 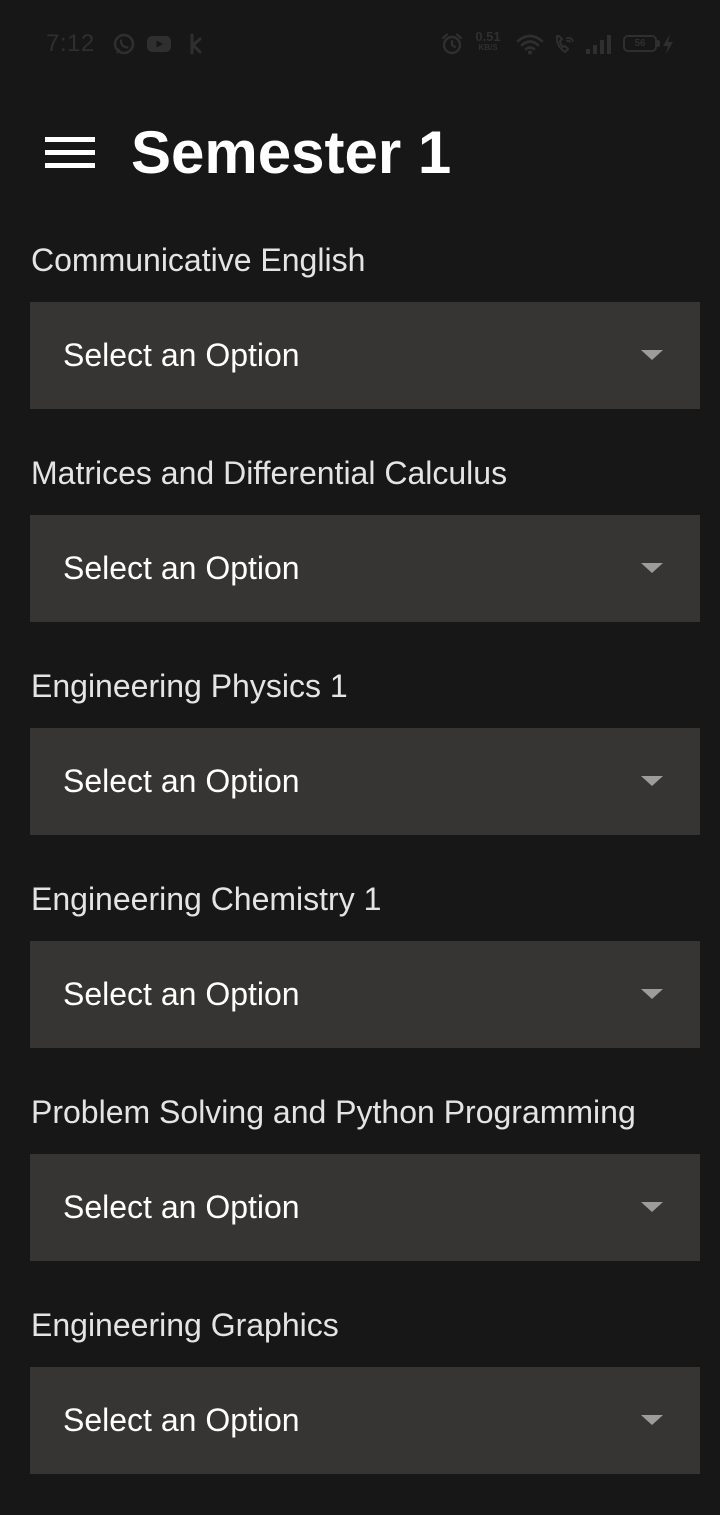 What do you see at coordinates (198, 260) in the screenshot?
I see `subject-label: Communicative English` at bounding box center [198, 260].